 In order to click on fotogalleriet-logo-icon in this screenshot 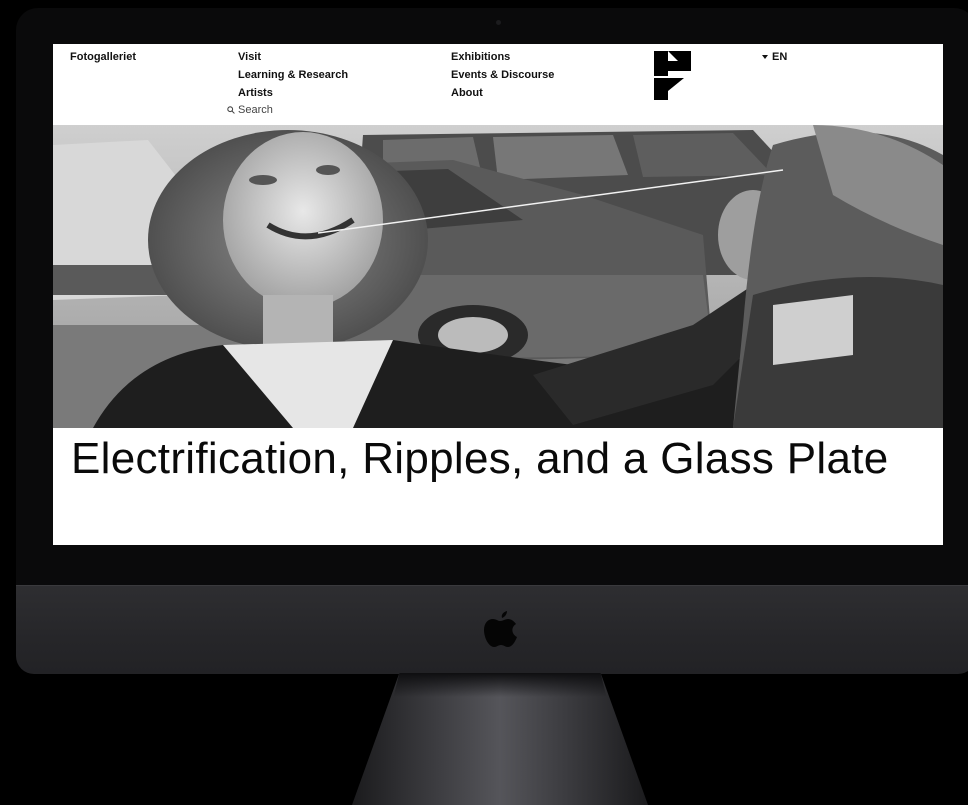, I will do `click(672, 75)`.